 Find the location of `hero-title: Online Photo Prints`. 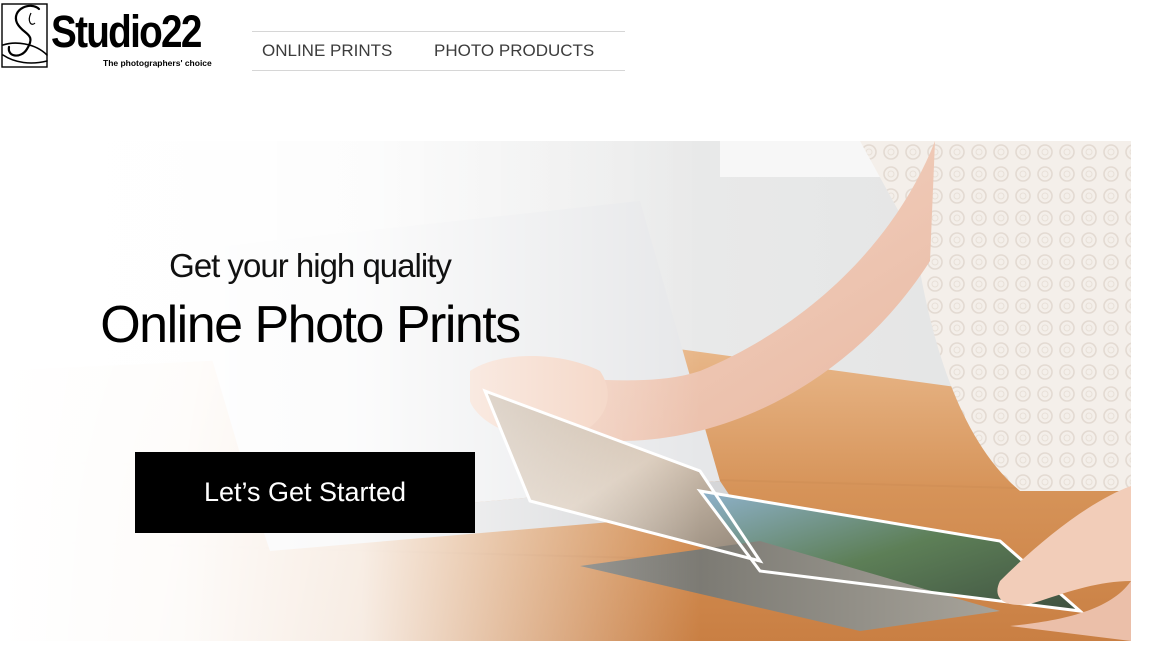

hero-title: Online Photo Prints is located at coordinates (310, 325).